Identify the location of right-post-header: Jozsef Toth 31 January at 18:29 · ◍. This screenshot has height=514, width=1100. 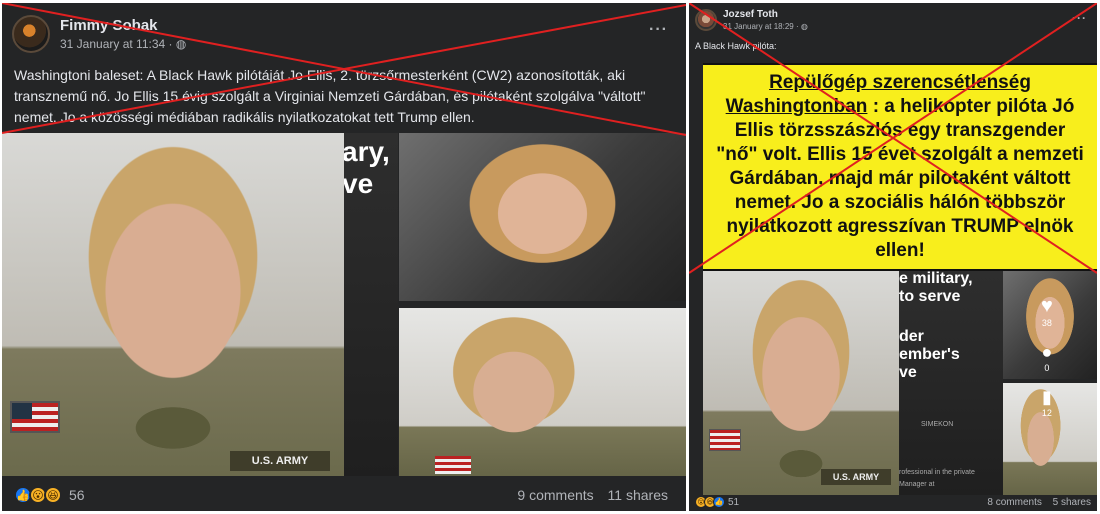
(751, 20).